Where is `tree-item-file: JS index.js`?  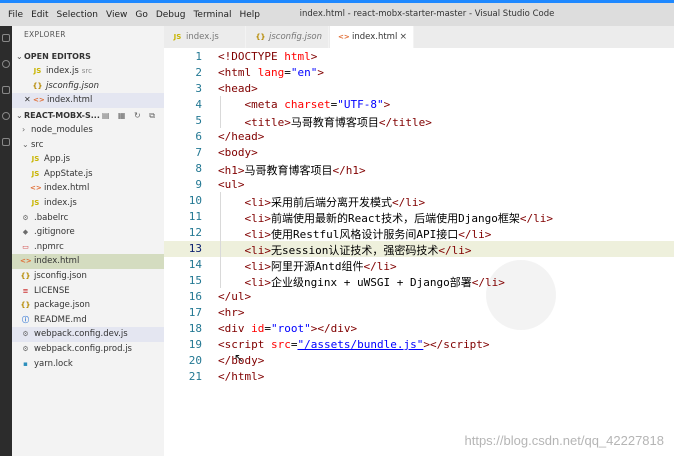
tree-item-file: JS index.js is located at coordinates (88, 203).